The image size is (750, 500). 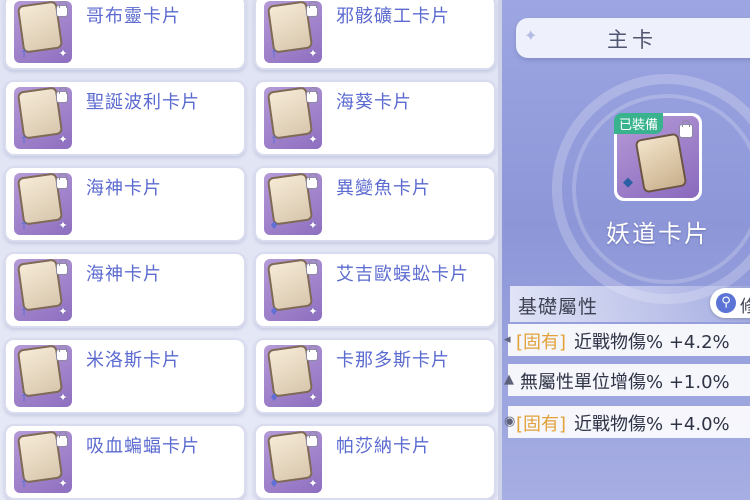 What do you see at coordinates (393, 360) in the screenshot?
I see `card-name: 卡那多斯卡片` at bounding box center [393, 360].